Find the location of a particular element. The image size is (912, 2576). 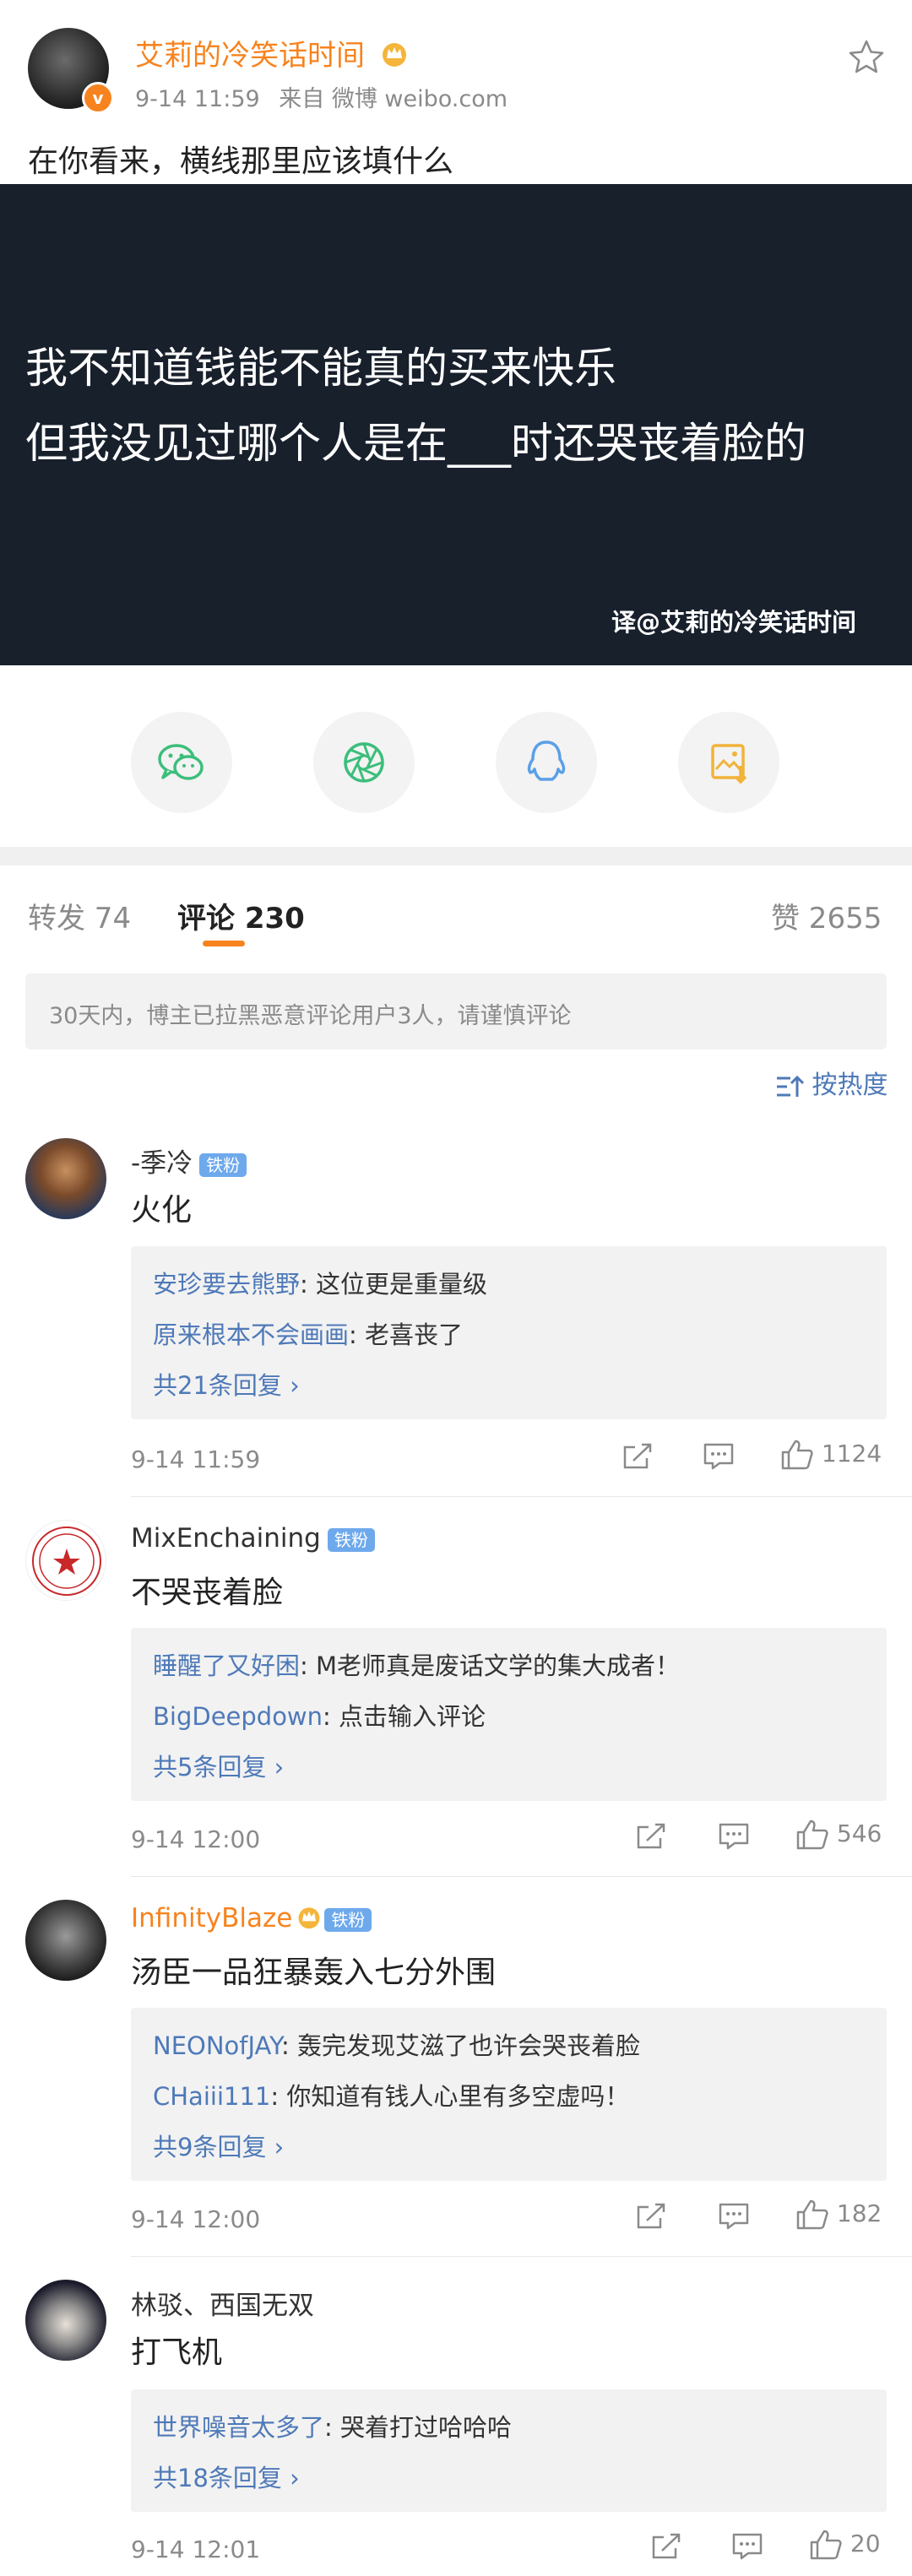

reply-line: 原来根本不会画画: 老喜丧了 is located at coordinates (308, 1333).